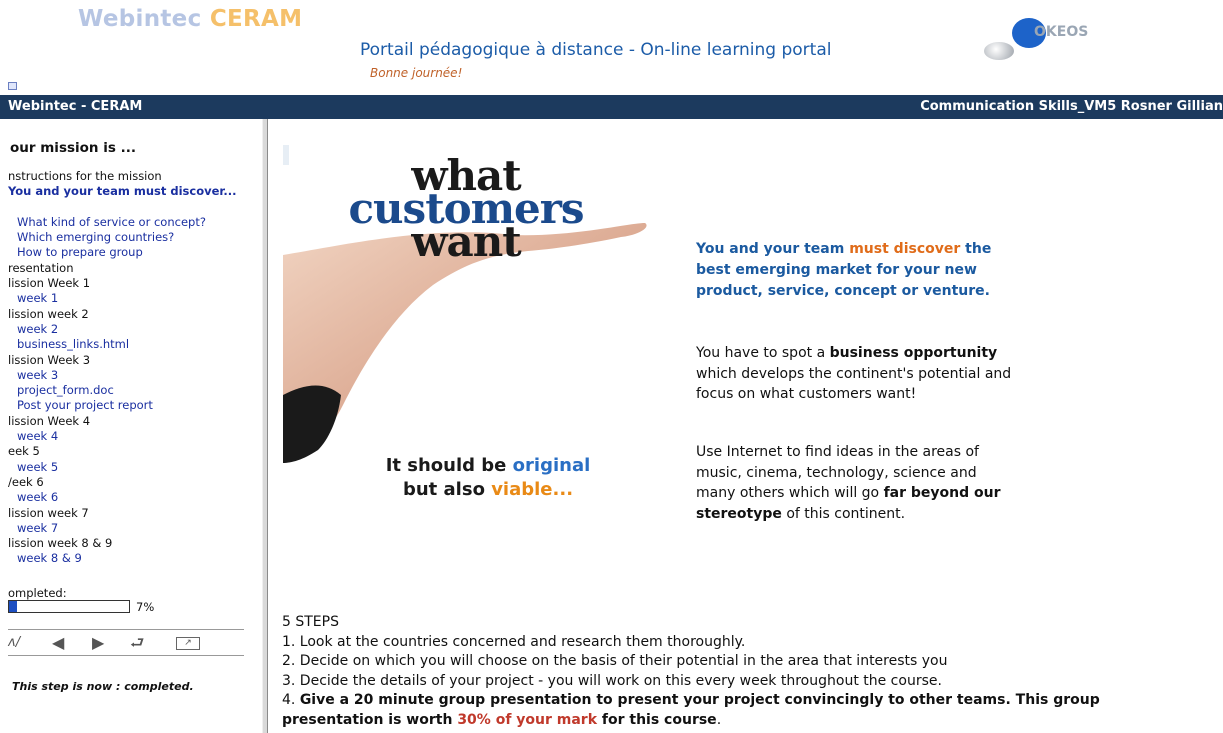 The height and width of the screenshot is (733, 1223). What do you see at coordinates (133, 222) in the screenshot?
I see `toc-item: What kind of service or concept?` at bounding box center [133, 222].